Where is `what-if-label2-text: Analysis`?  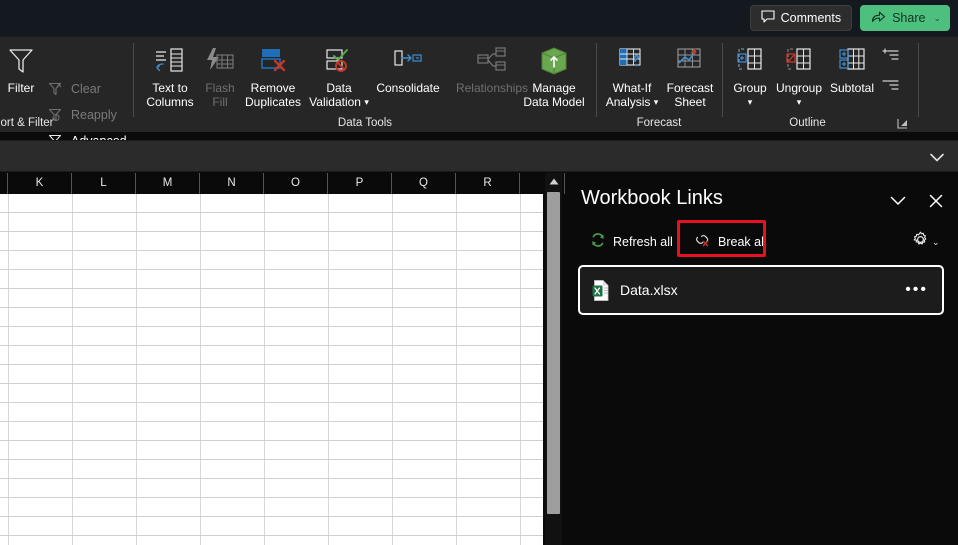 what-if-label2-text: Analysis is located at coordinates (628, 102).